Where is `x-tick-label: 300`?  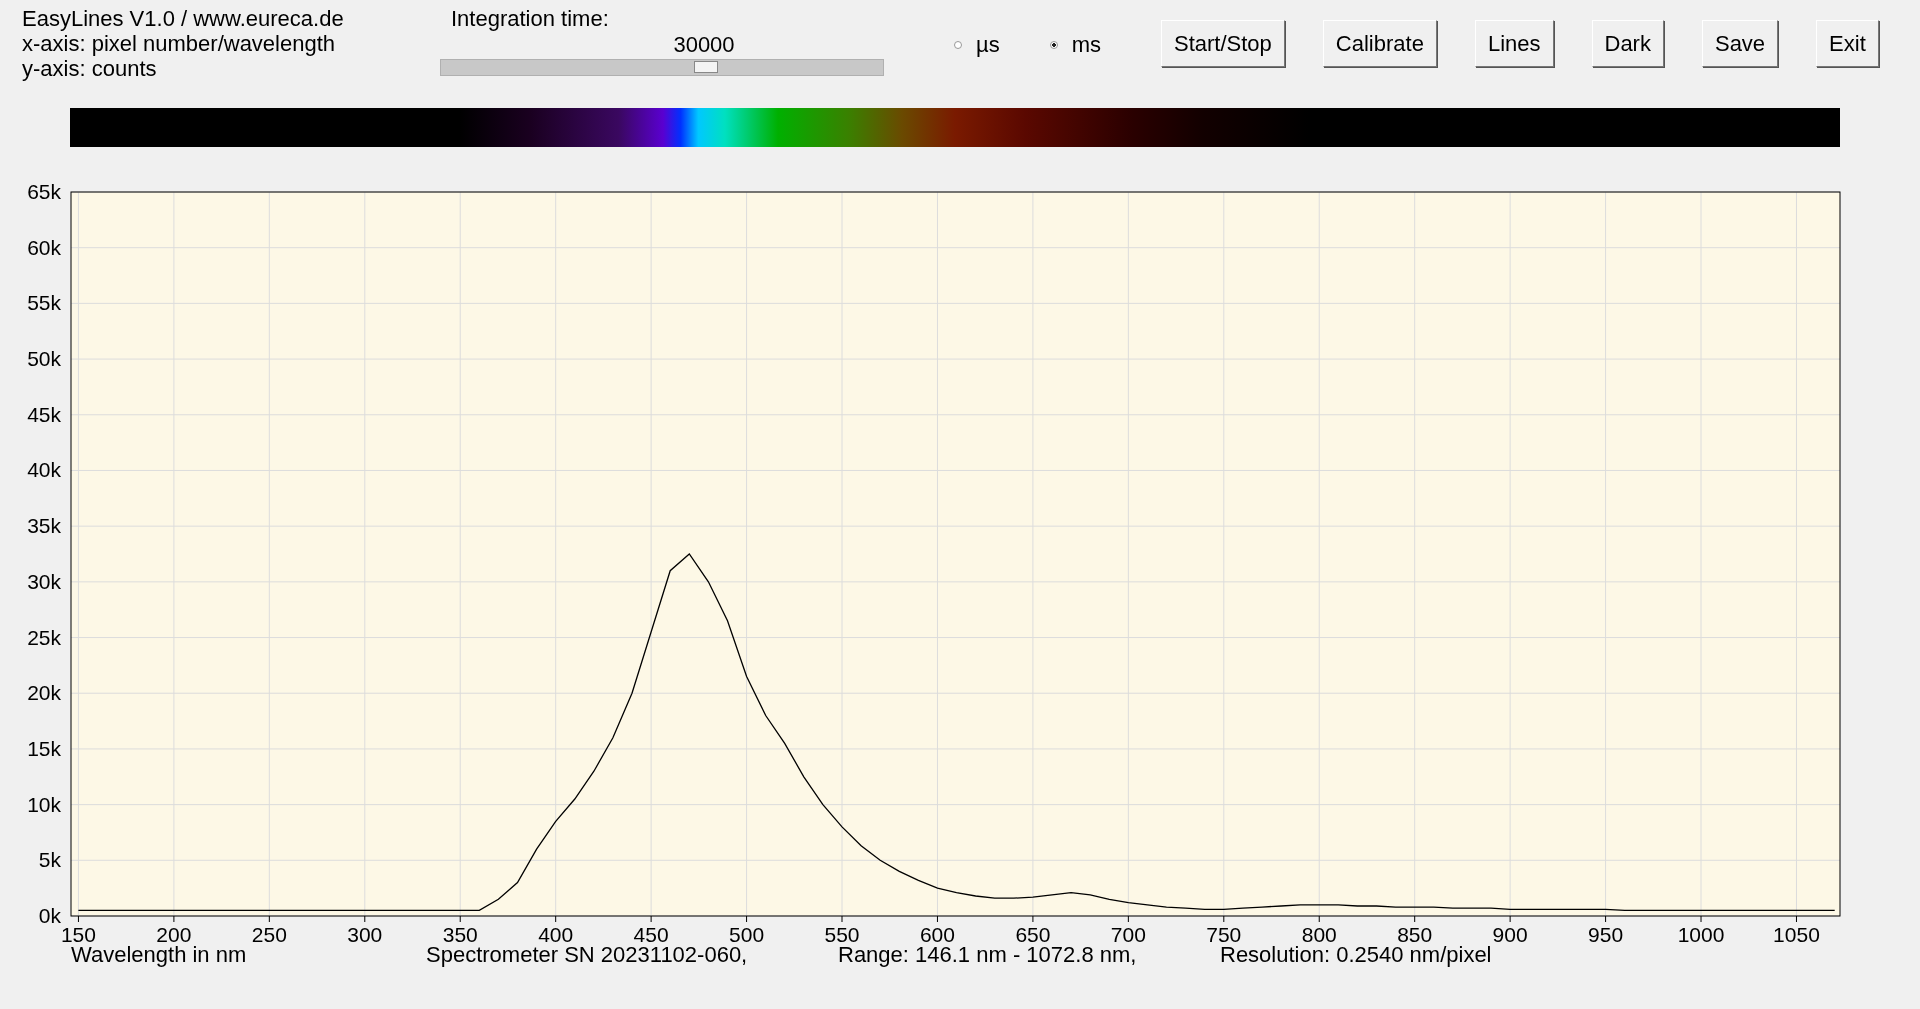 x-tick-label: 300 is located at coordinates (365, 934).